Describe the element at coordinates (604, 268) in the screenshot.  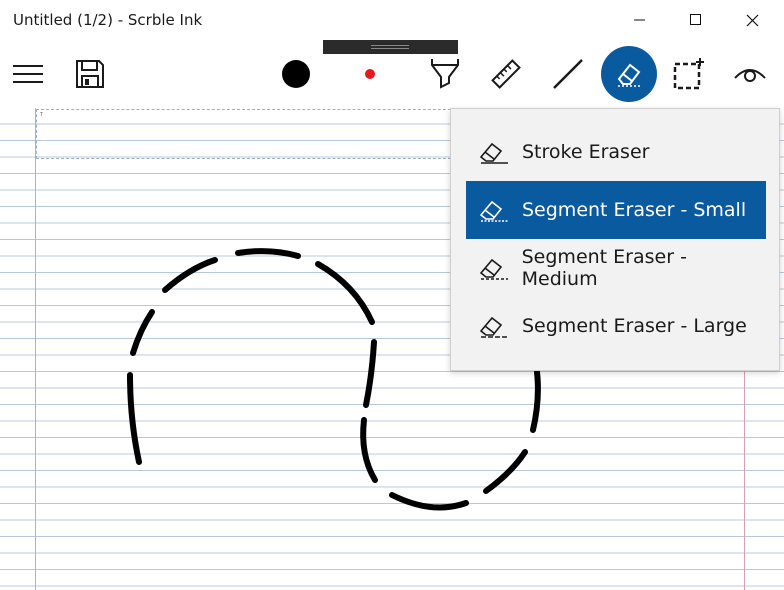
I see `menu-item-label: Segment Eraser - Medium` at that location.